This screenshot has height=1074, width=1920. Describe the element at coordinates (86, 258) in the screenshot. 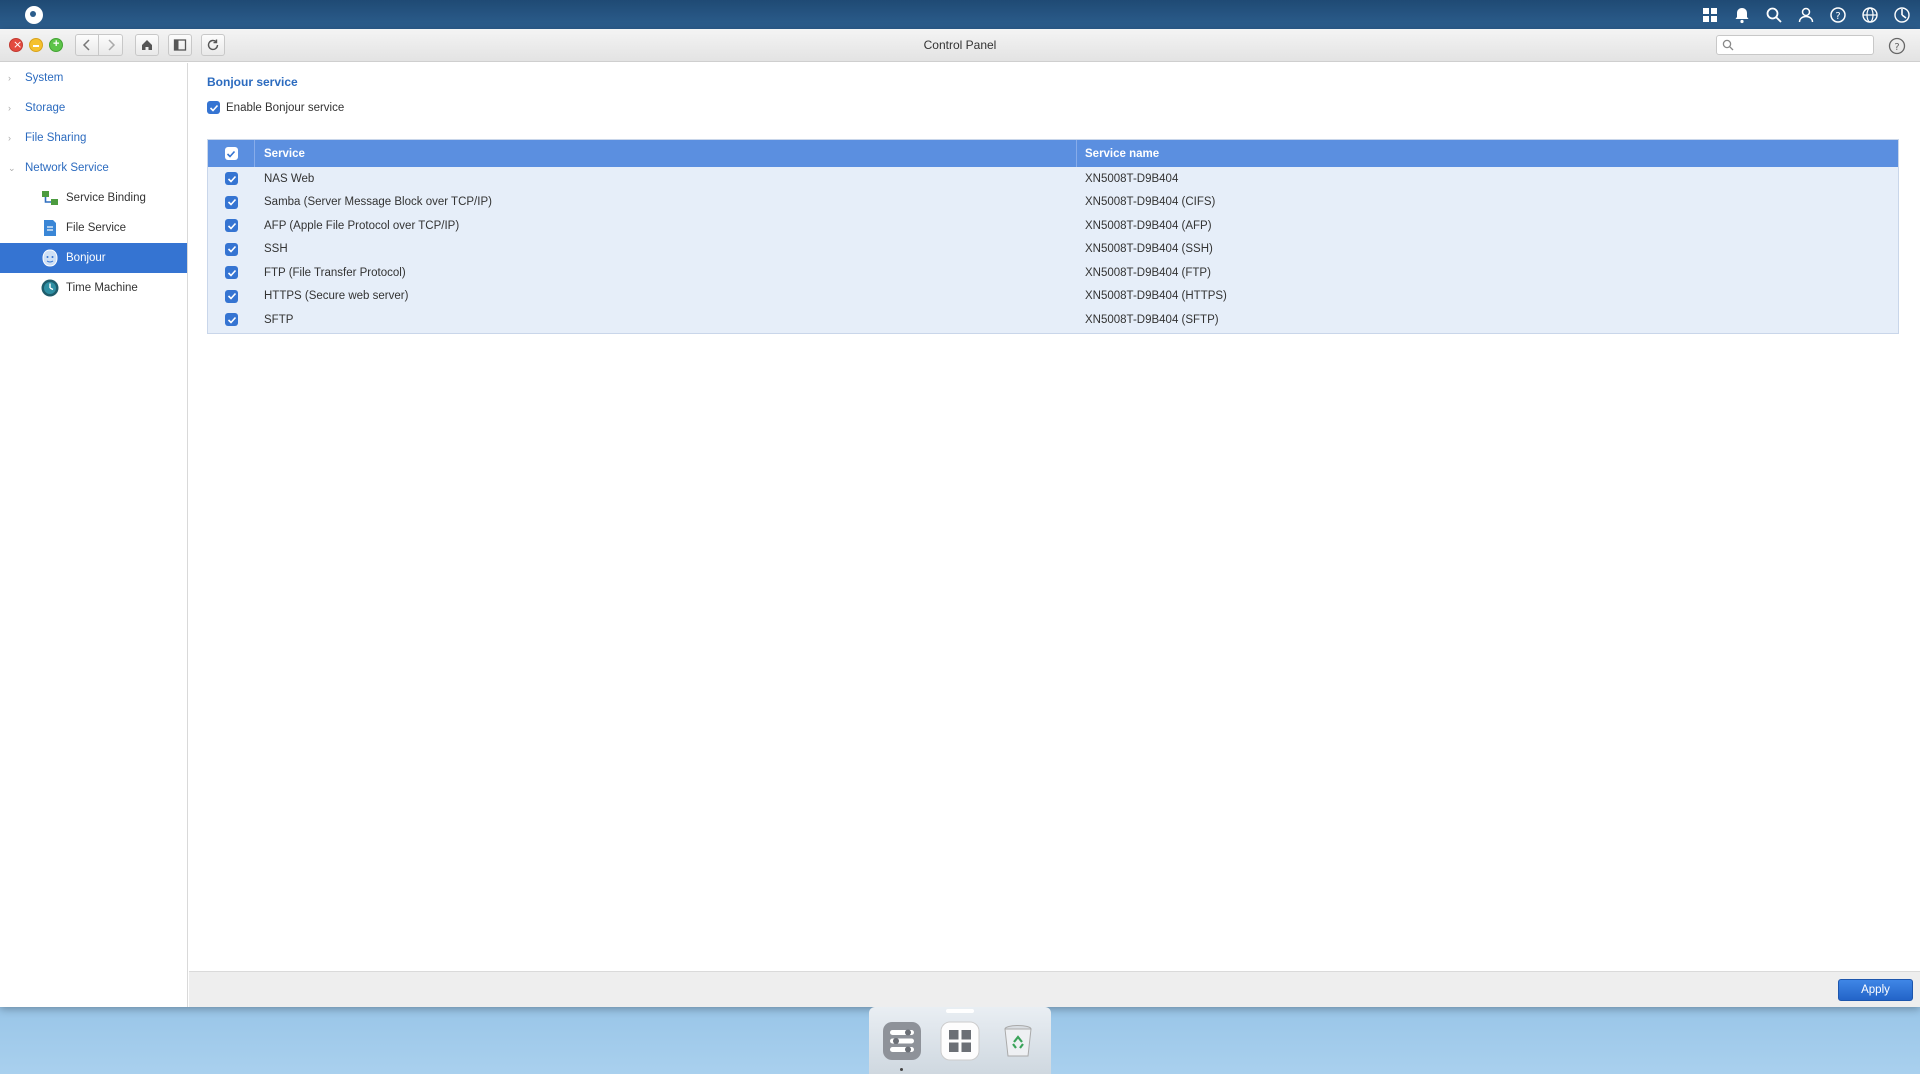

I see `sidebar-item-label: Bonjour` at that location.